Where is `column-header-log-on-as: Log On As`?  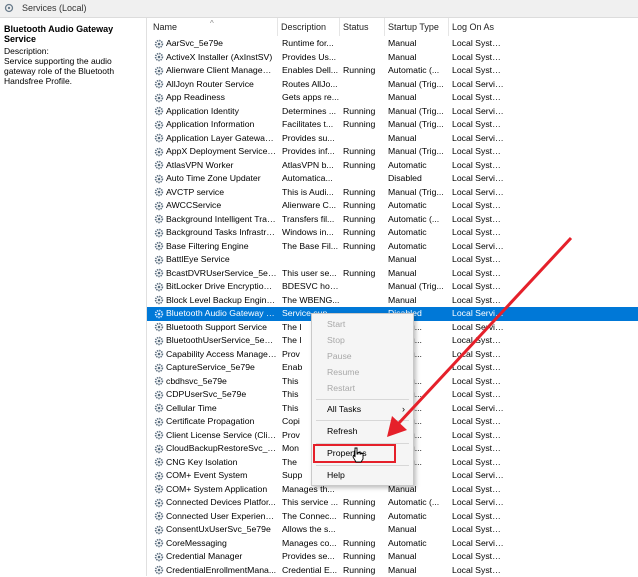
column-header-log-on-as: Log On As is located at coordinates (479, 27).